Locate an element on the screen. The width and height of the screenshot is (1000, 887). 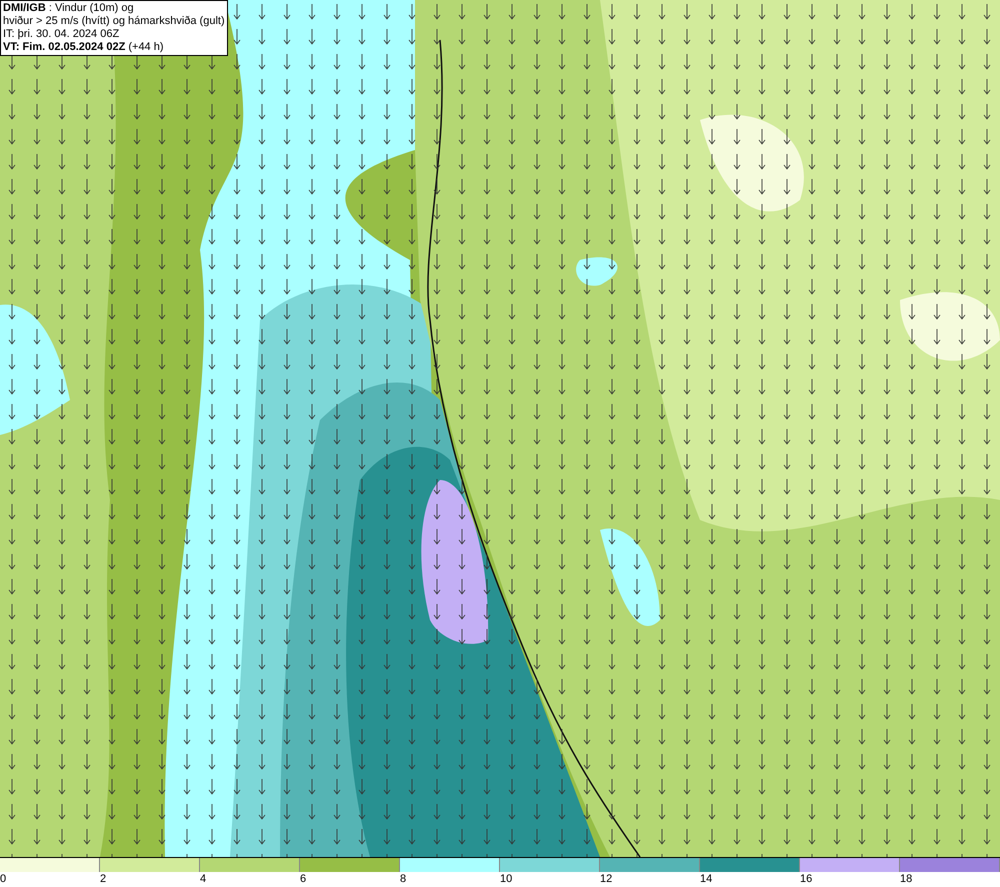
title-text: IT: þri. 30. 04. 2024 06Z is located at coordinates (61, 34).